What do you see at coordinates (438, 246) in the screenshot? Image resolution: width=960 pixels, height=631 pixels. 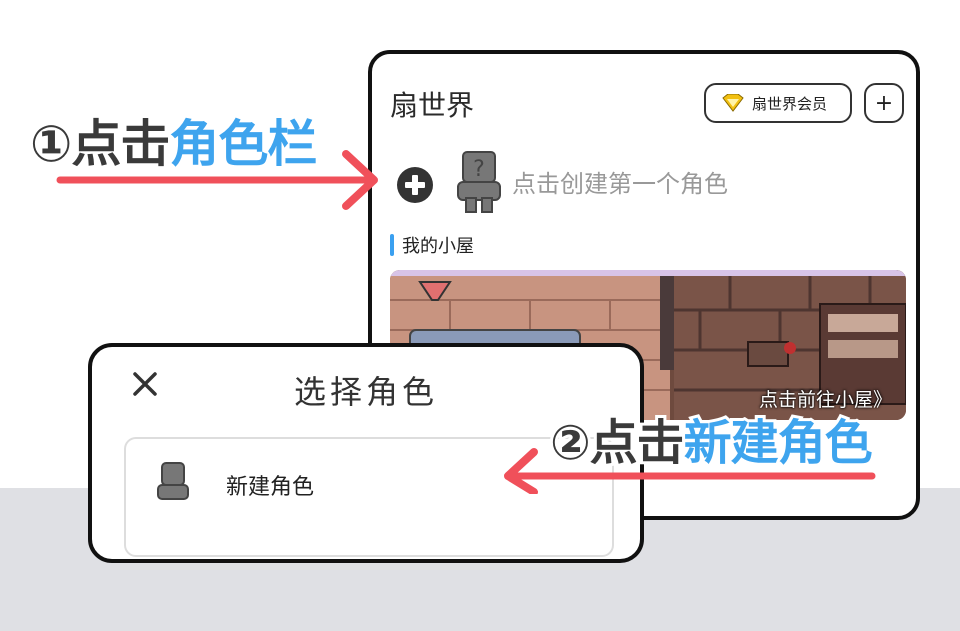 I see `section-title: 我的小屋` at bounding box center [438, 246].